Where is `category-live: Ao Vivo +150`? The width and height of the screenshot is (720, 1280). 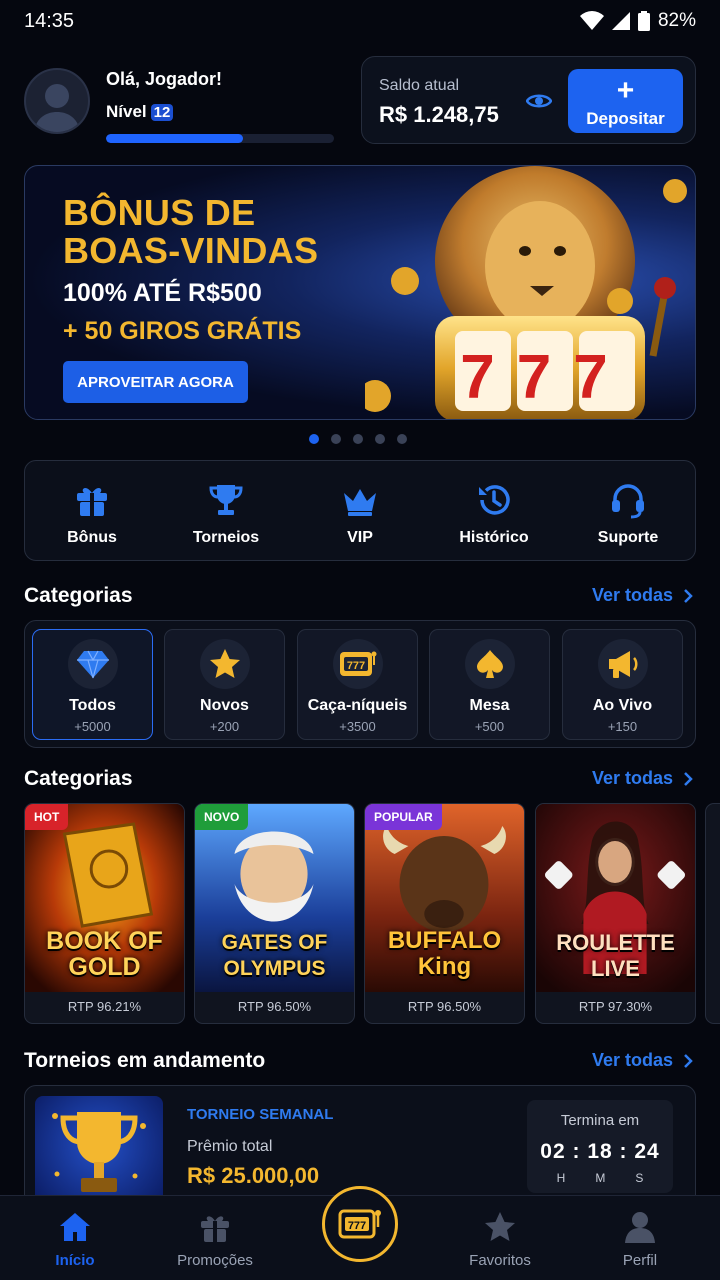 category-live: Ao Vivo +150 is located at coordinates (622, 684).